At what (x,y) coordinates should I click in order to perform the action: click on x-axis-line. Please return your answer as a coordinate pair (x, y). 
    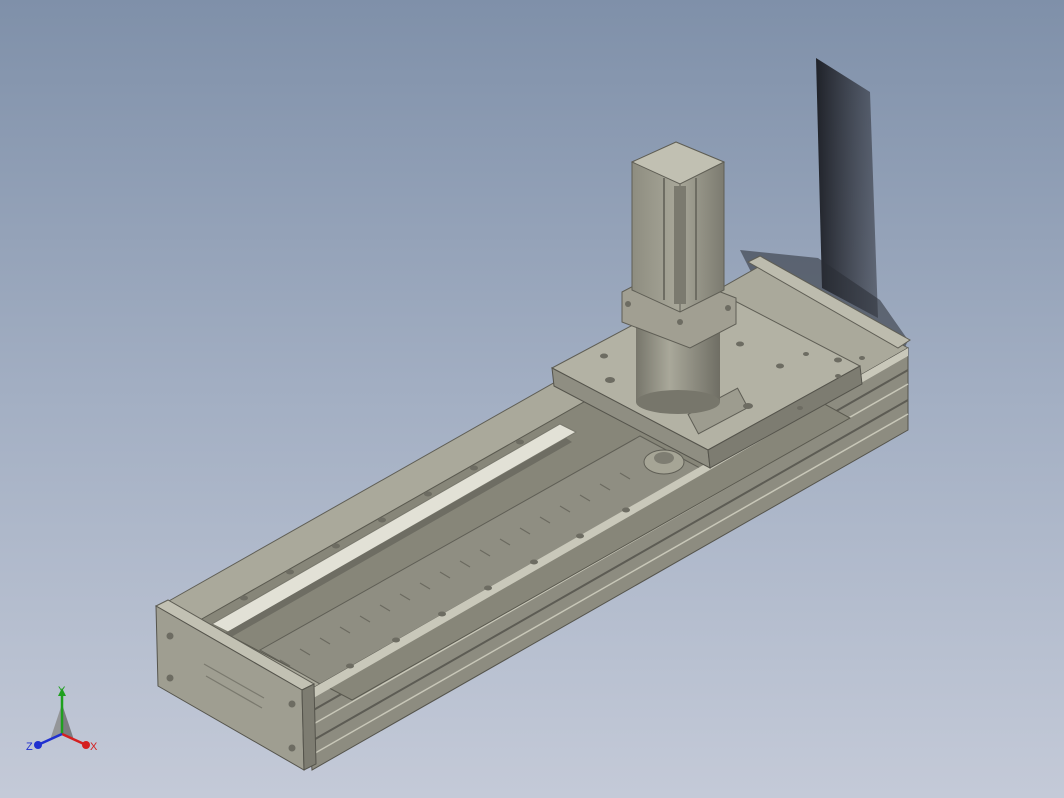
    Looking at the image, I should click on (73, 739).